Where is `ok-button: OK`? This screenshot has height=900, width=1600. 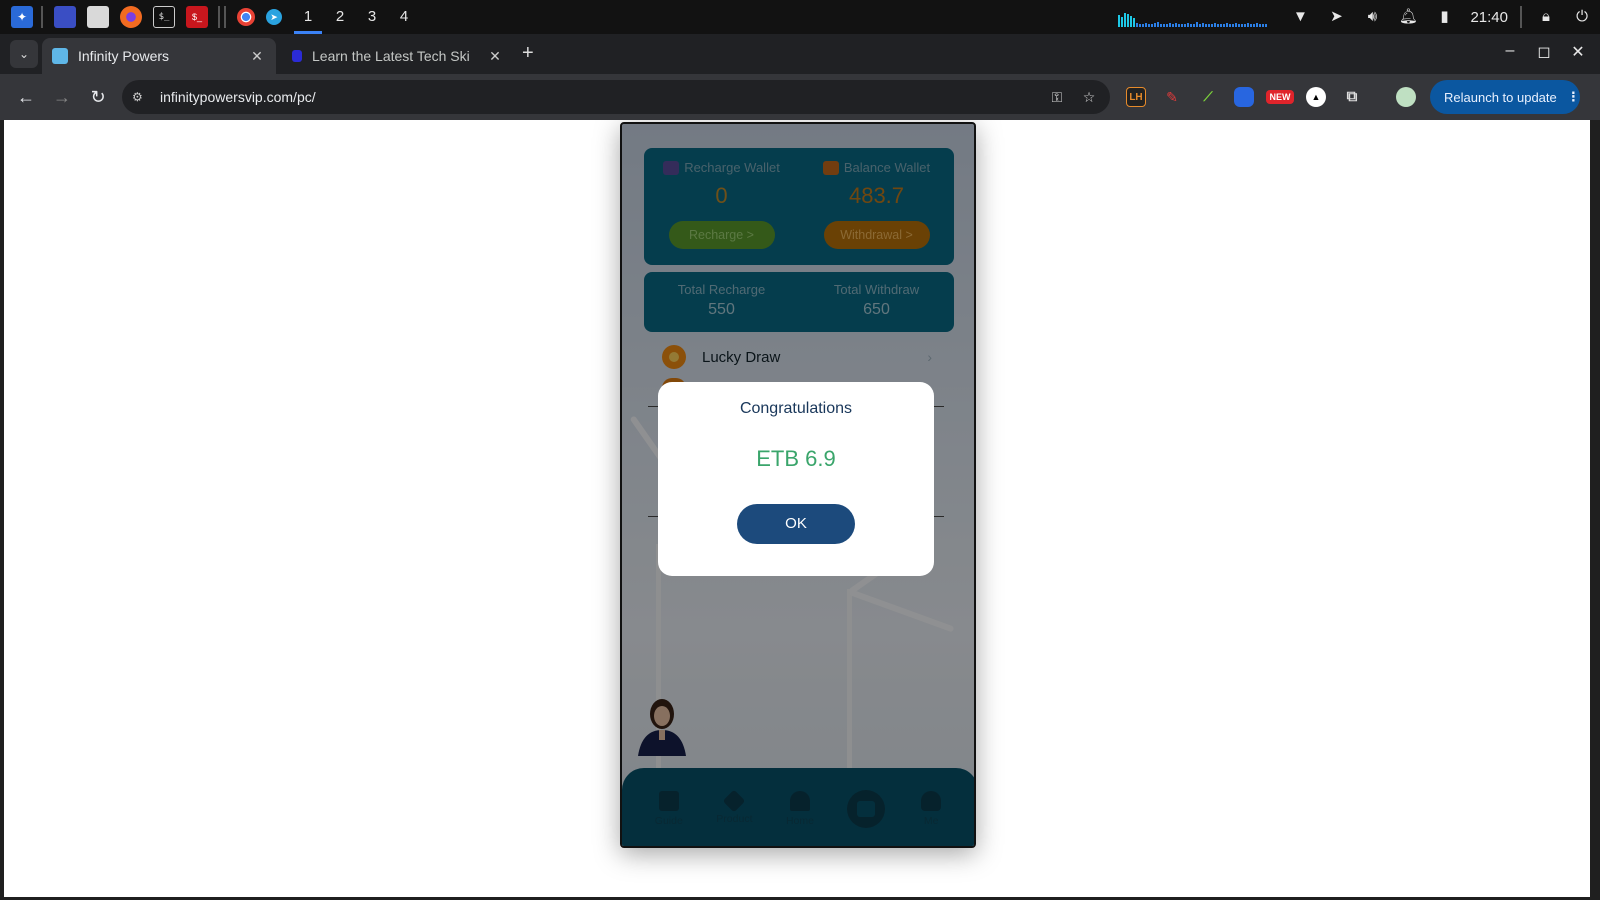
ok-button: OK is located at coordinates (796, 524).